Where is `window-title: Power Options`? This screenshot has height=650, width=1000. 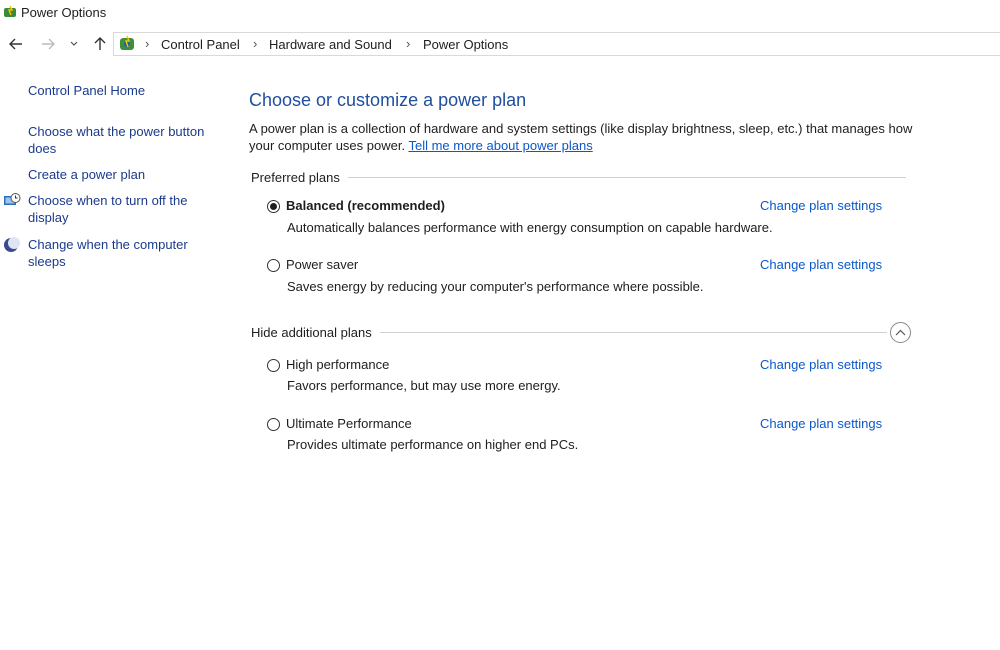 window-title: Power Options is located at coordinates (64, 12).